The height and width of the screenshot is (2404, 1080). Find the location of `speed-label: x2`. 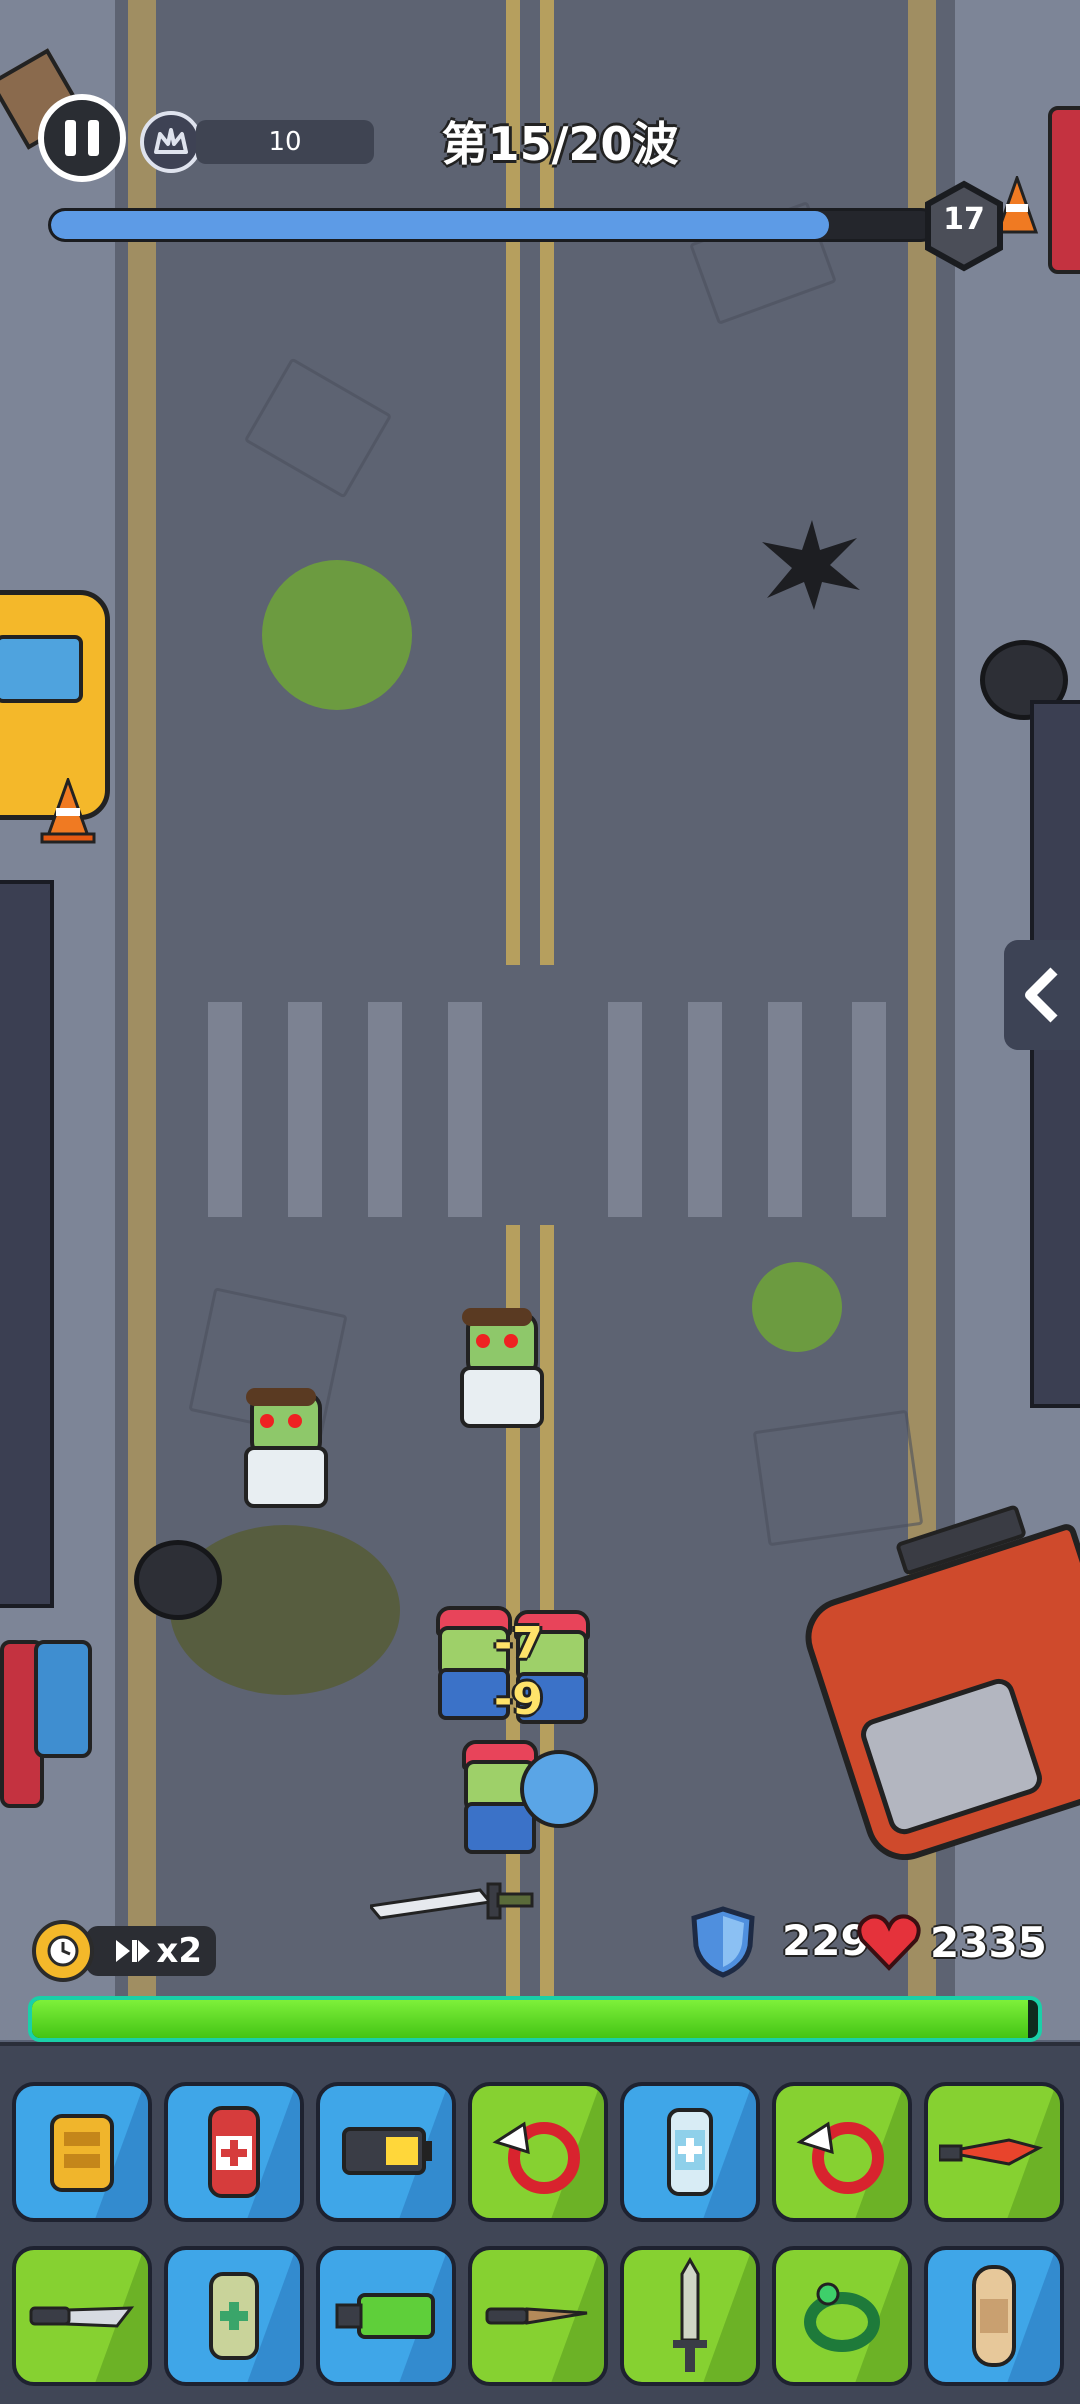

speed-label: x2 is located at coordinates (179, 1951).